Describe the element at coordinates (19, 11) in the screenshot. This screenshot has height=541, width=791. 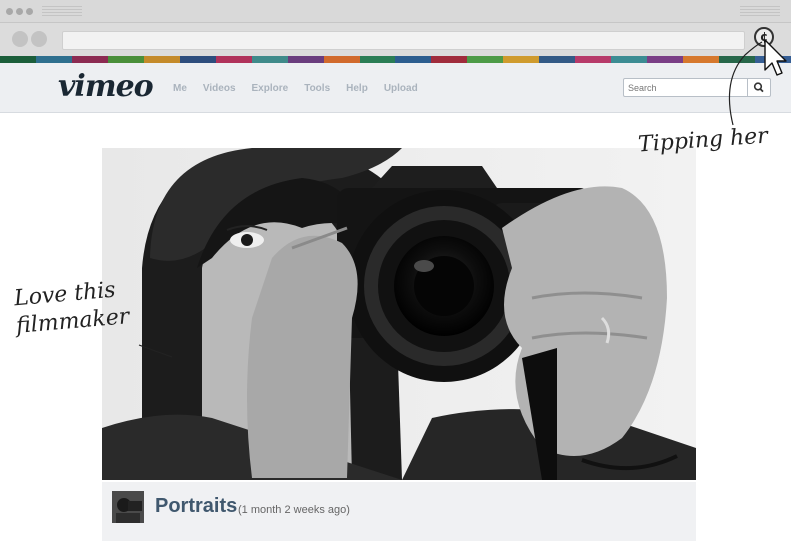
I see `minimize-window-button` at that location.